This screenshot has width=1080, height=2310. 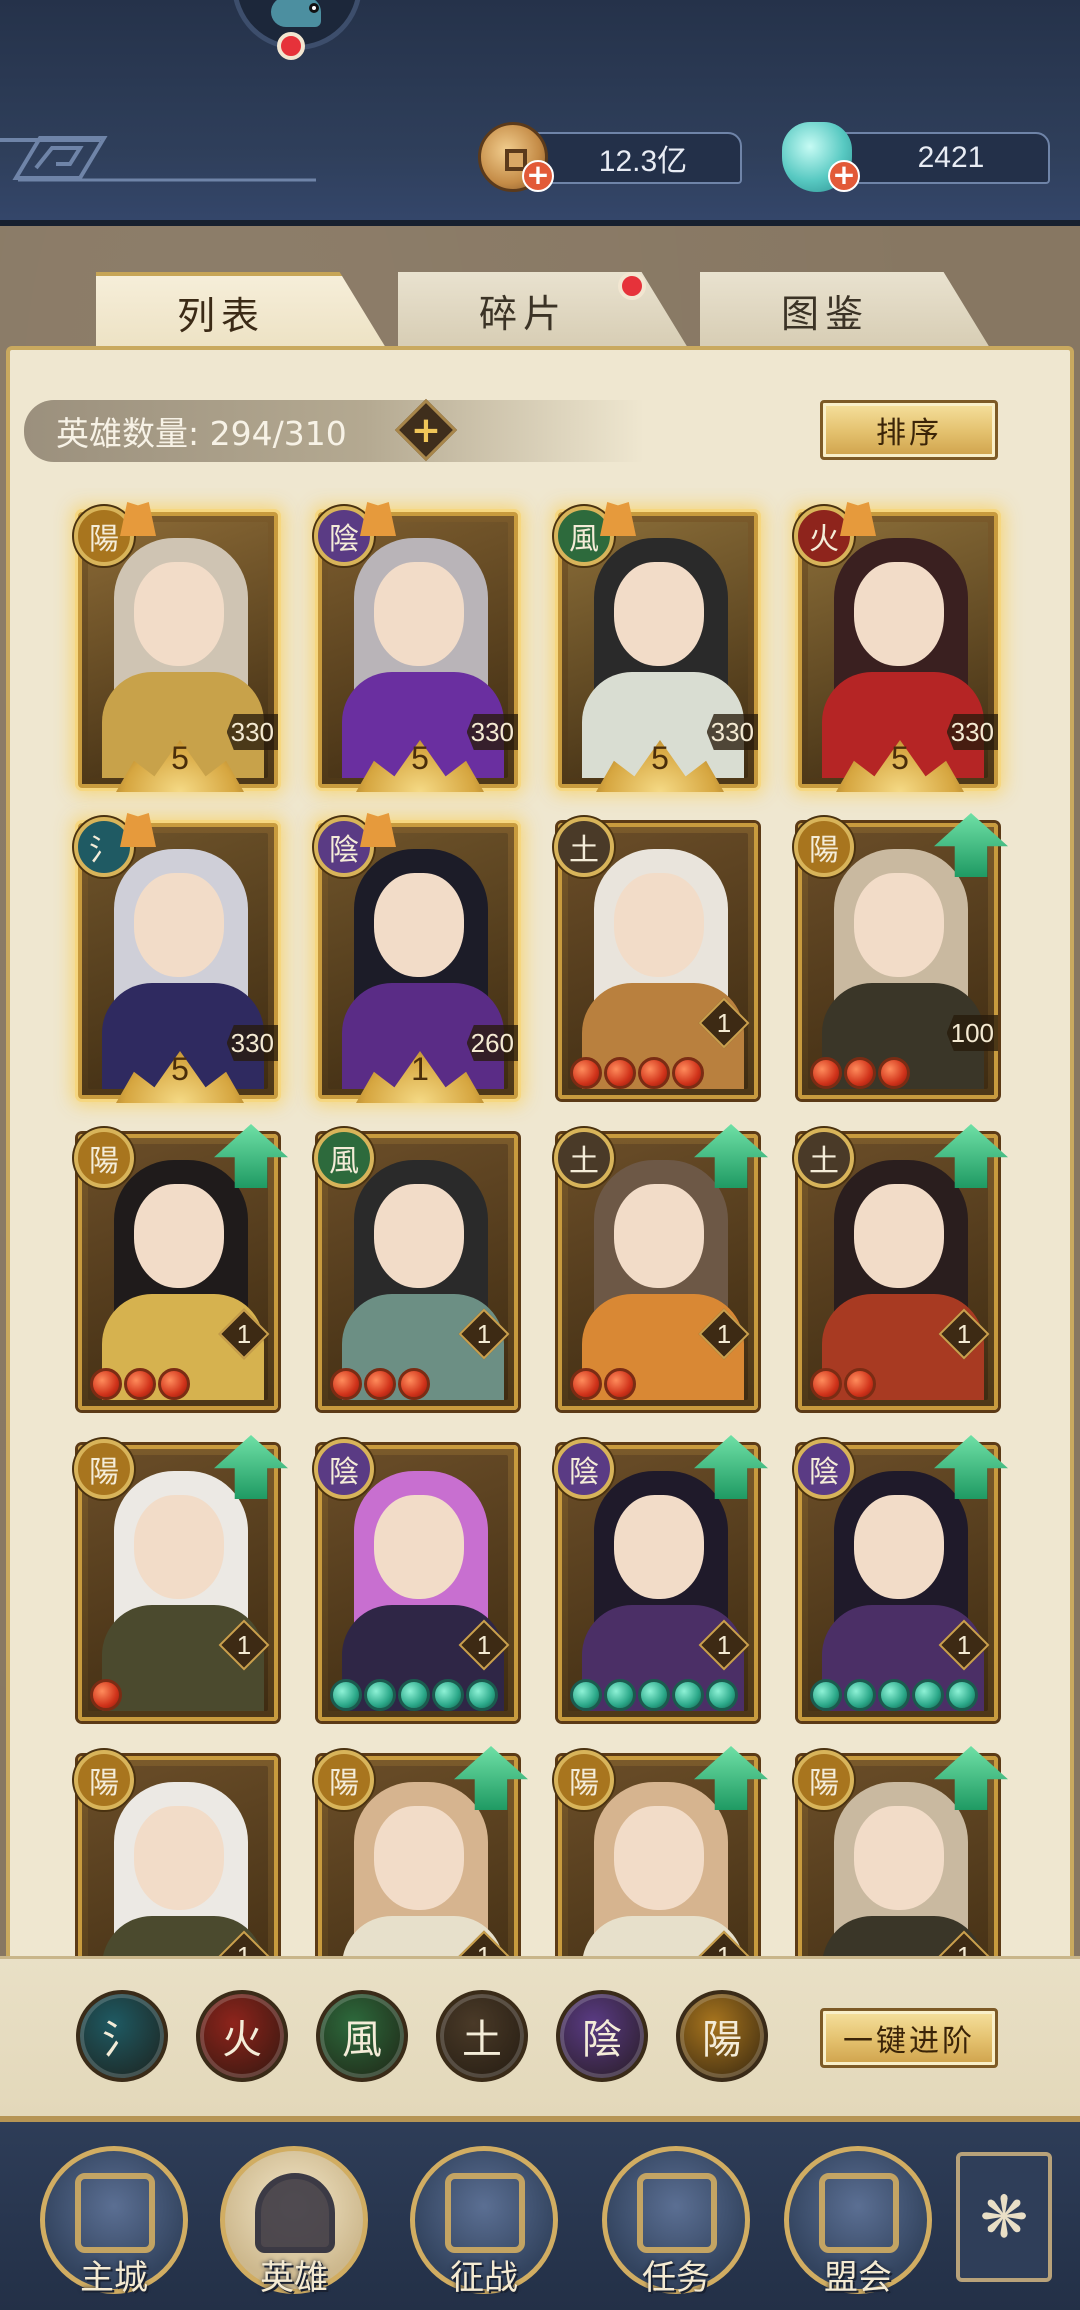 I want to click on flower-knot-icon: ❋, so click(x=1004, y=2217).